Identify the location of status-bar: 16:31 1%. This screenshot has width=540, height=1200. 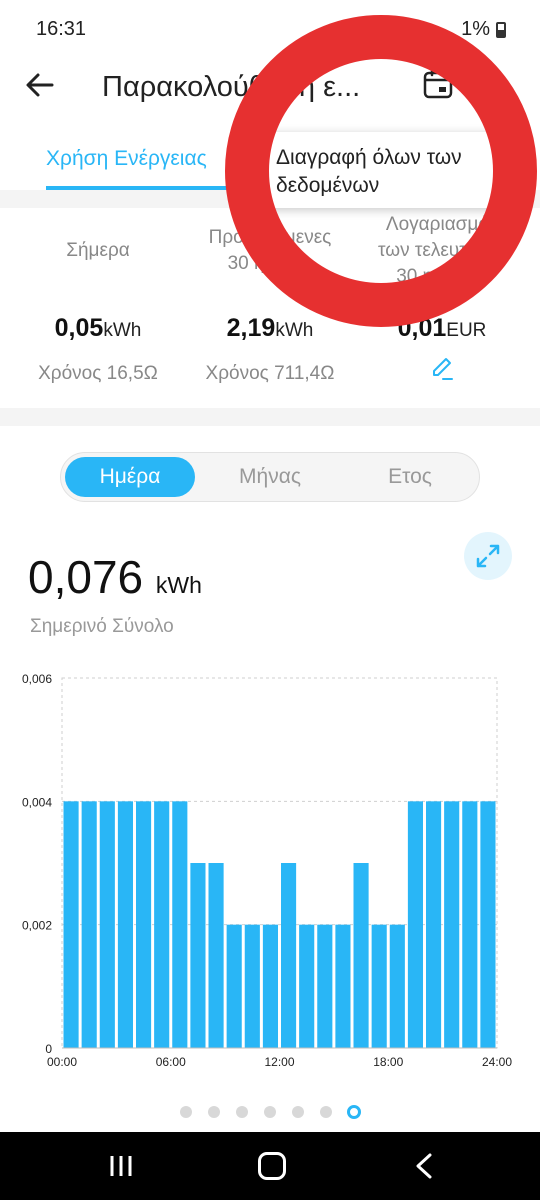
(270, 30).